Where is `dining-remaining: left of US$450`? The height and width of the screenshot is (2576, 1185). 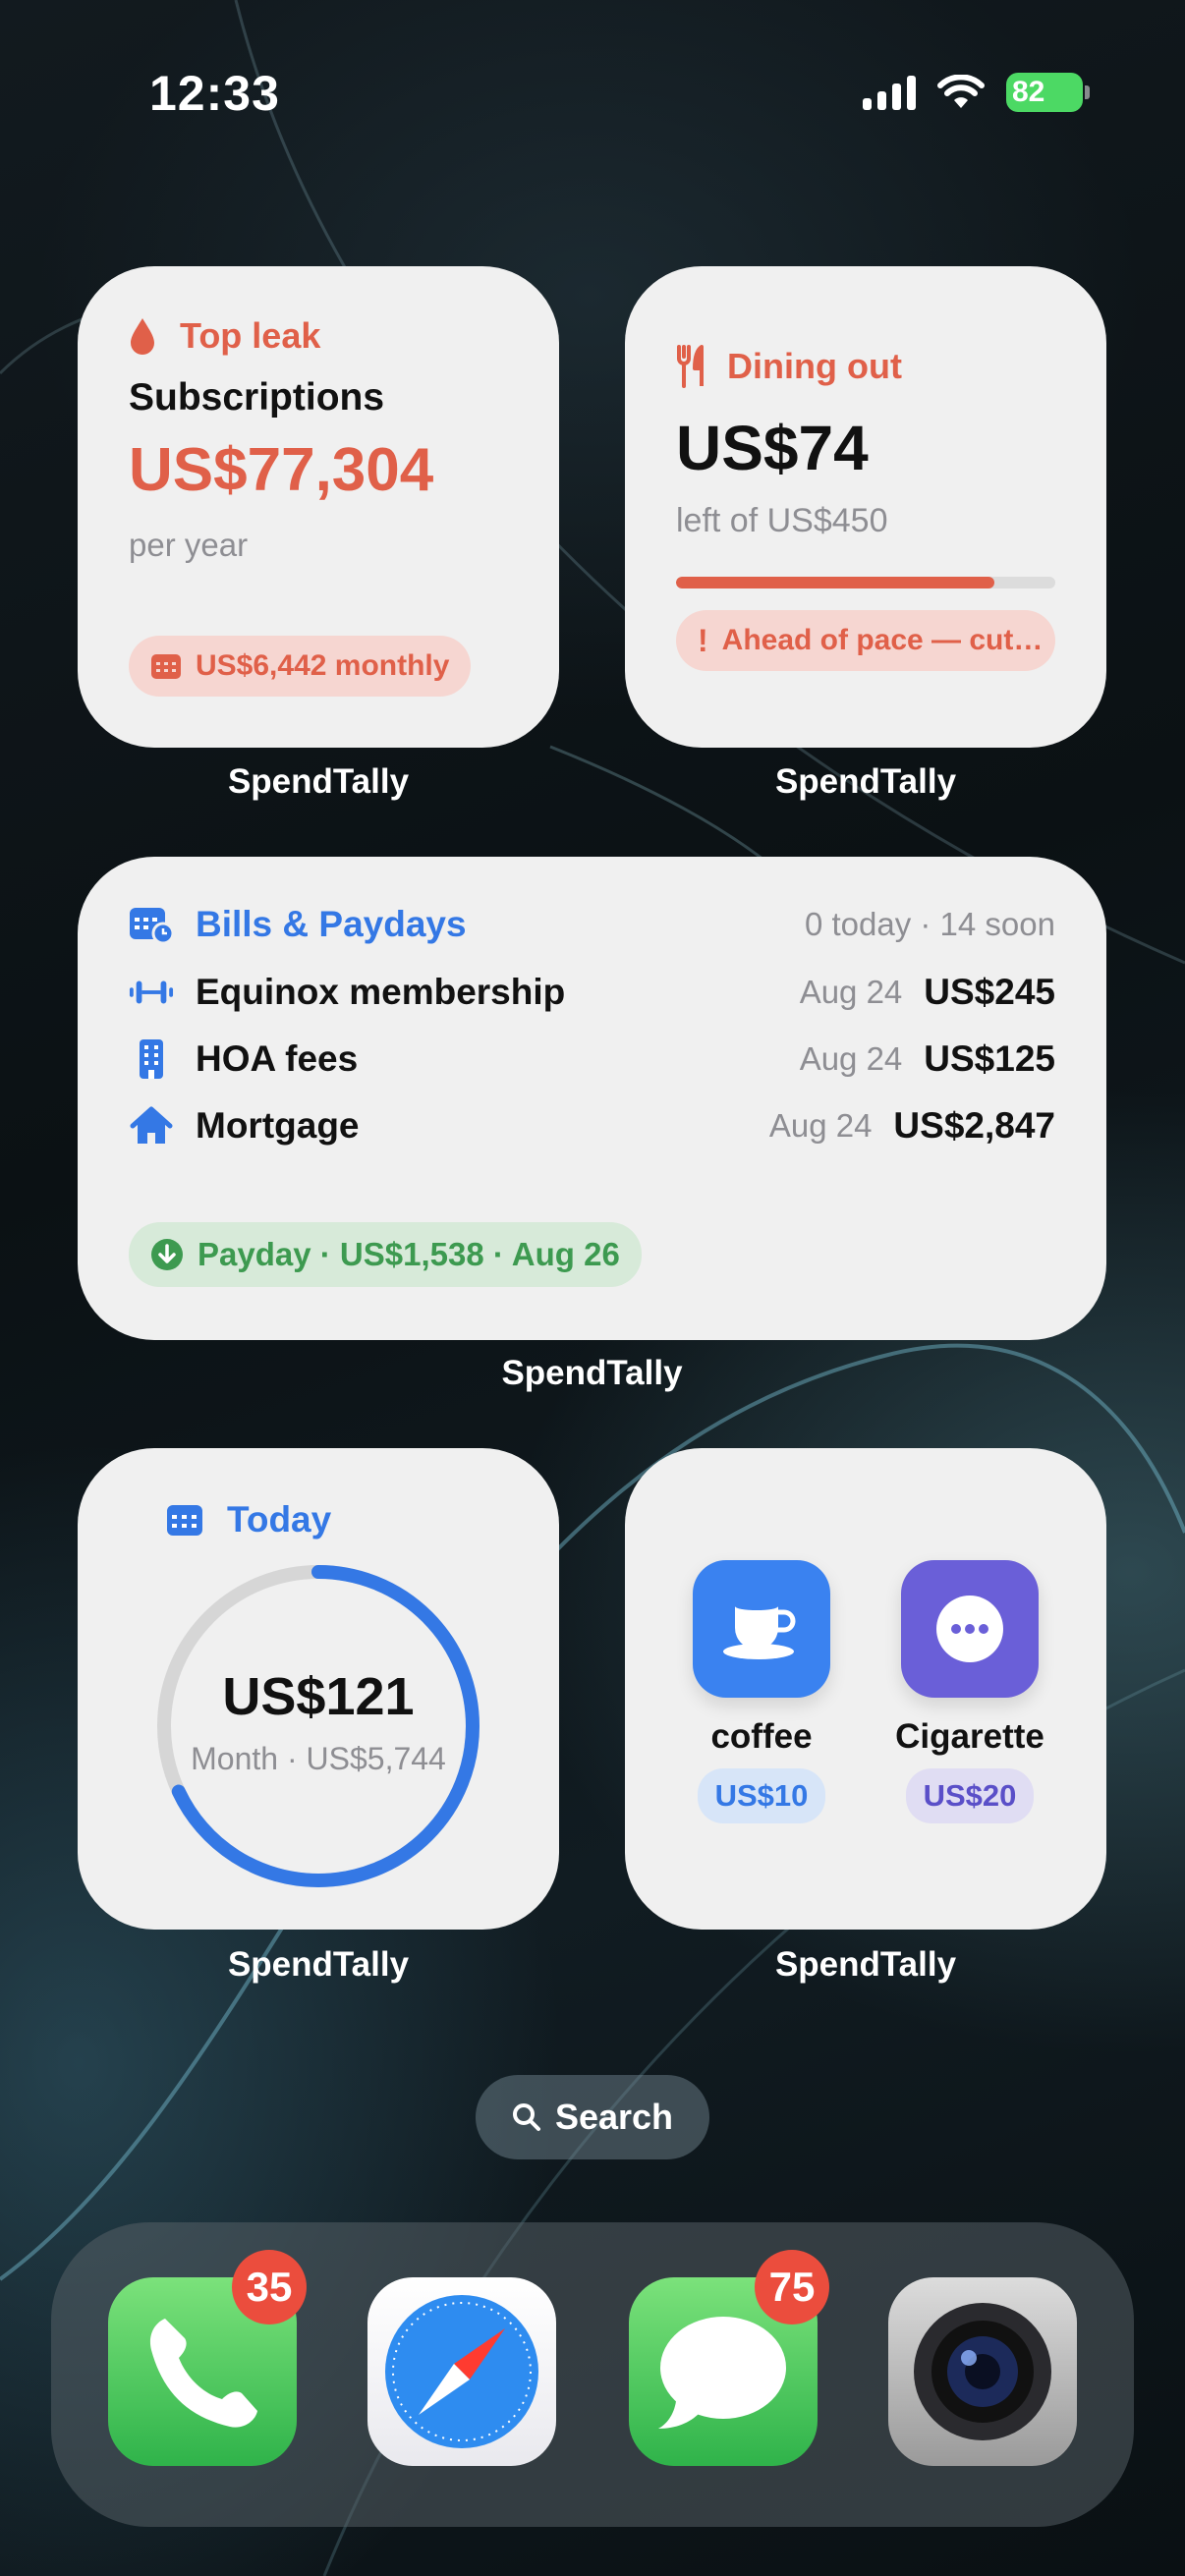 dining-remaining: left of US$450 is located at coordinates (782, 520).